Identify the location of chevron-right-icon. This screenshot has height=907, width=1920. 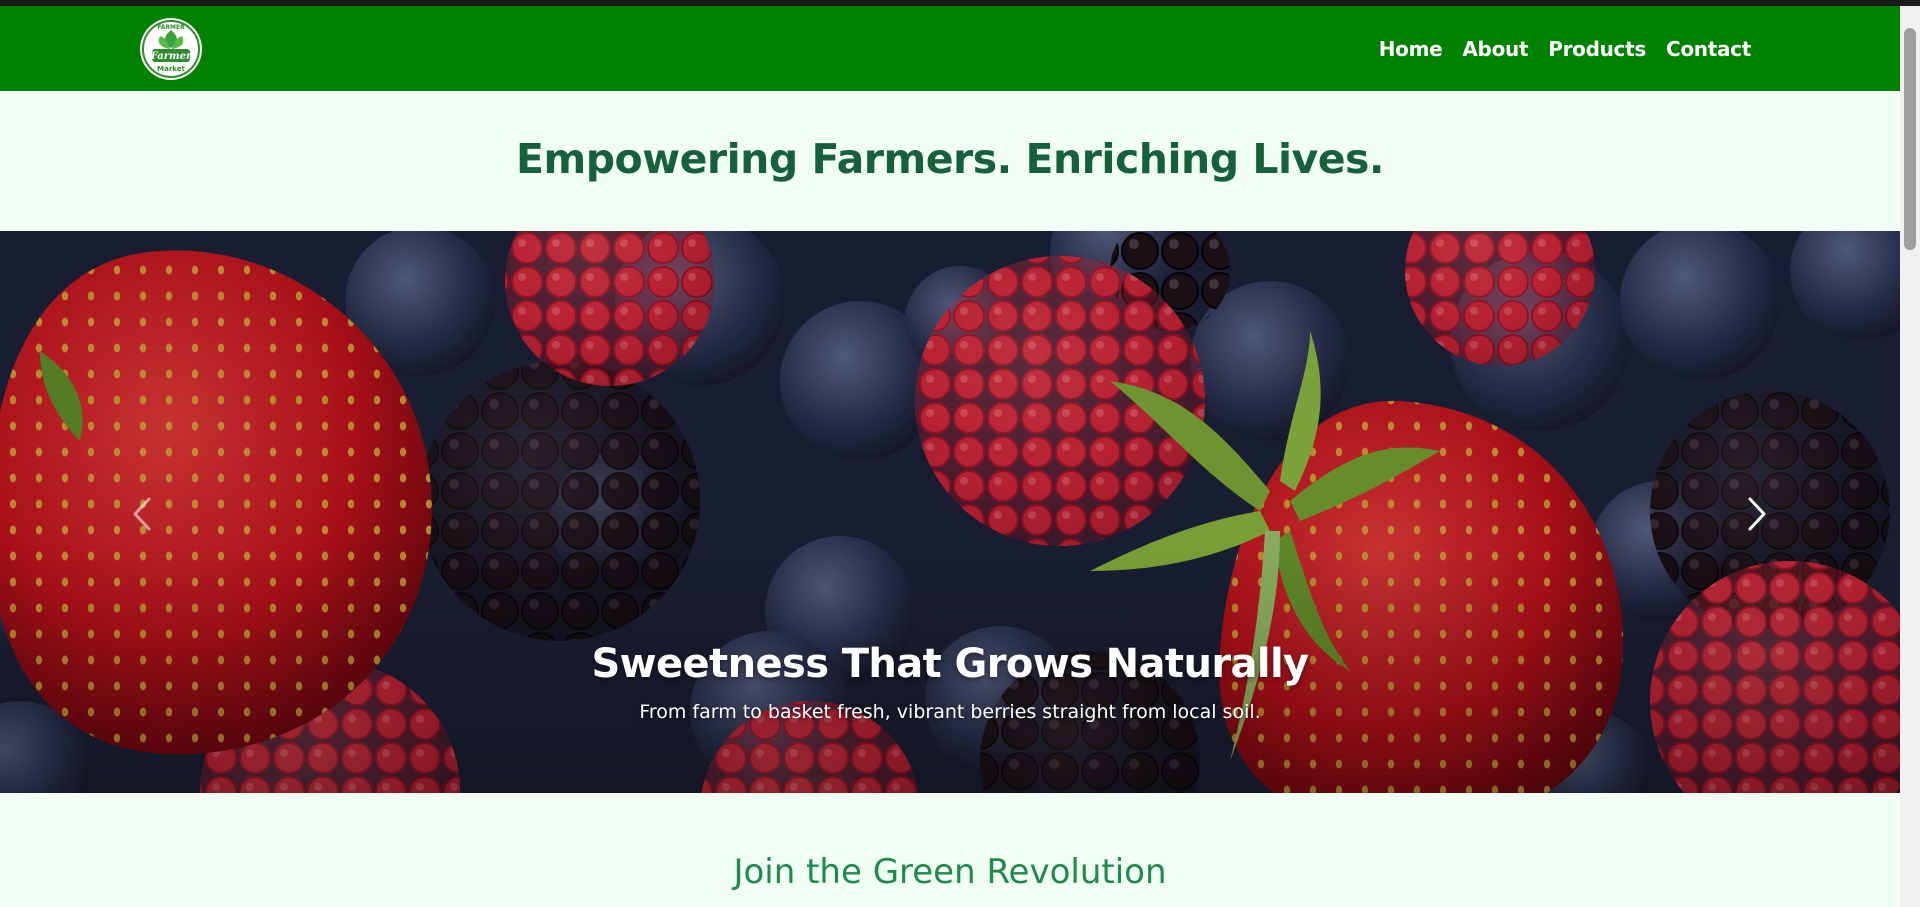
(1757, 514).